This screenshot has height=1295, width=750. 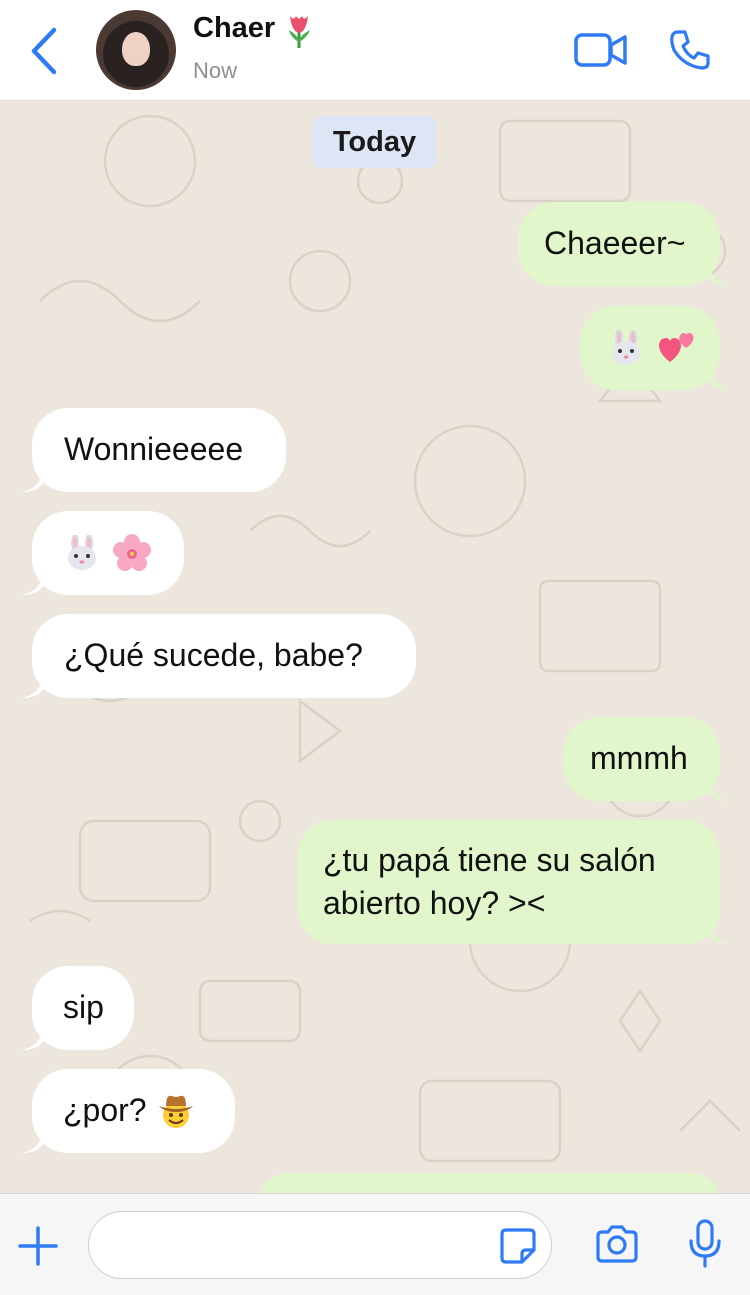 I want to click on plus-icon, so click(x=38, y=1246).